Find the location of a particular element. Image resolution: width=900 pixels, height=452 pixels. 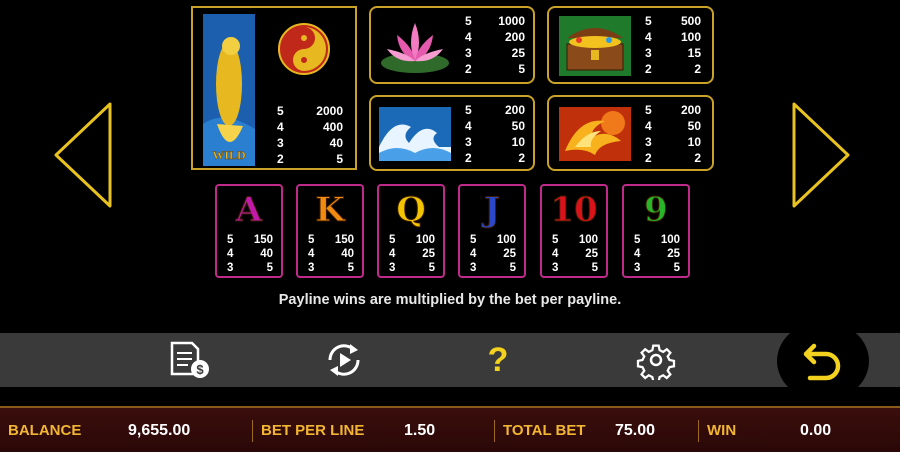

card-symbol-10: 10 5 100 4 25 35 is located at coordinates (574, 231).